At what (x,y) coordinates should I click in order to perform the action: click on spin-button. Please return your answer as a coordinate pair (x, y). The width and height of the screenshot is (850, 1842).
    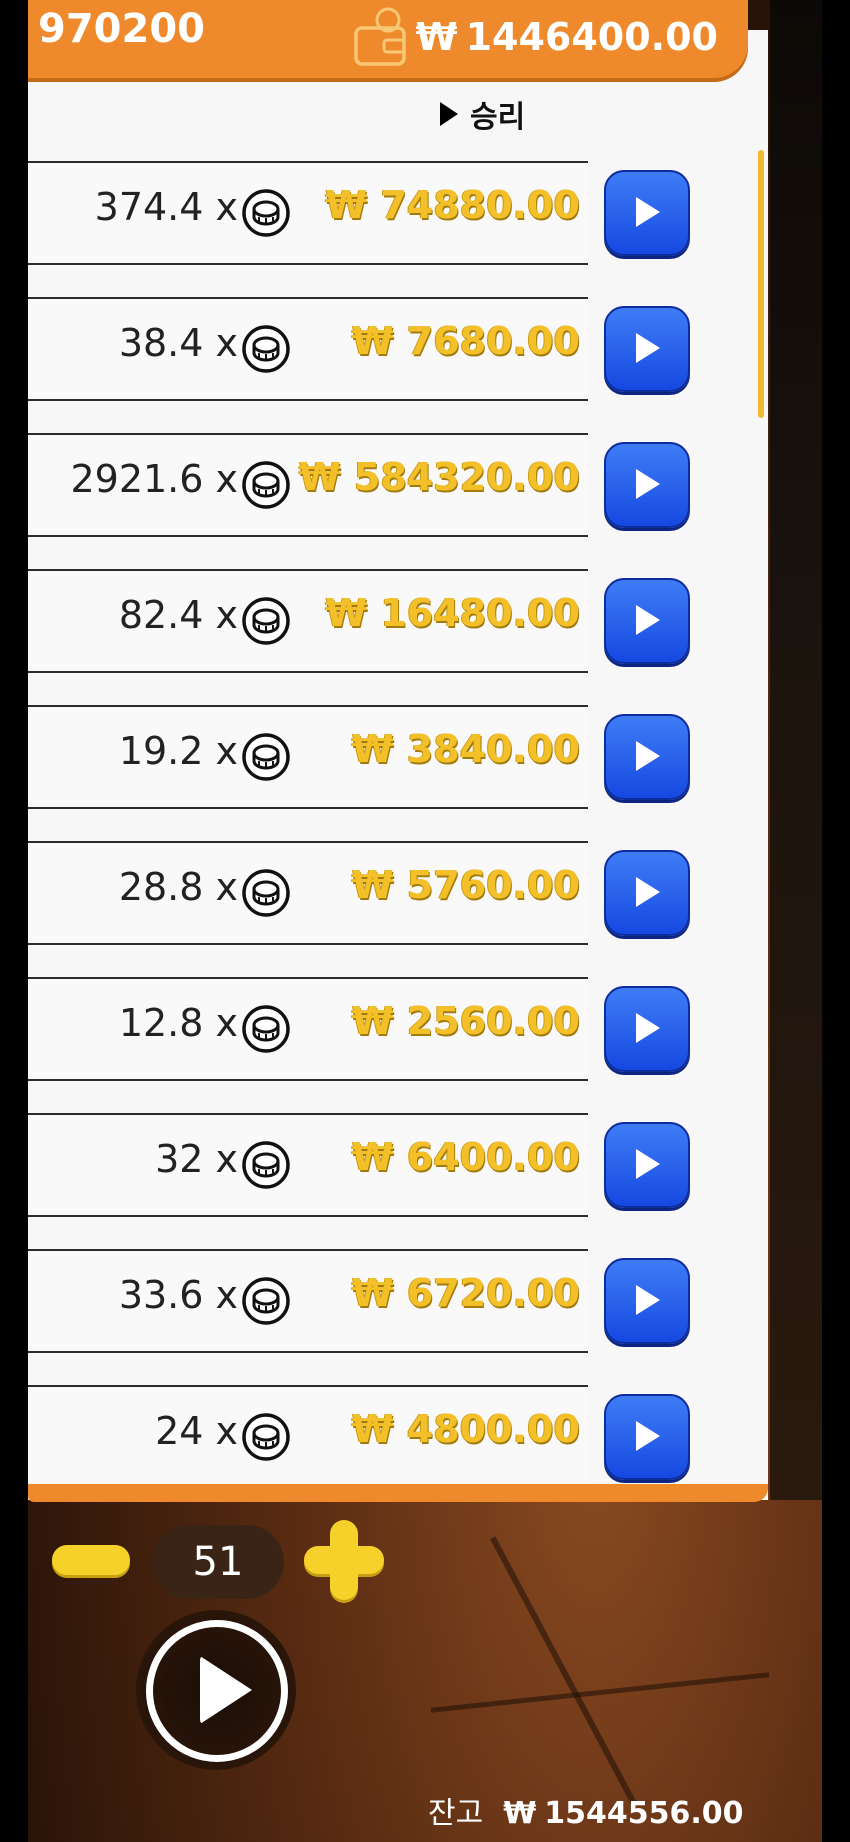
    Looking at the image, I should click on (216, 1690).